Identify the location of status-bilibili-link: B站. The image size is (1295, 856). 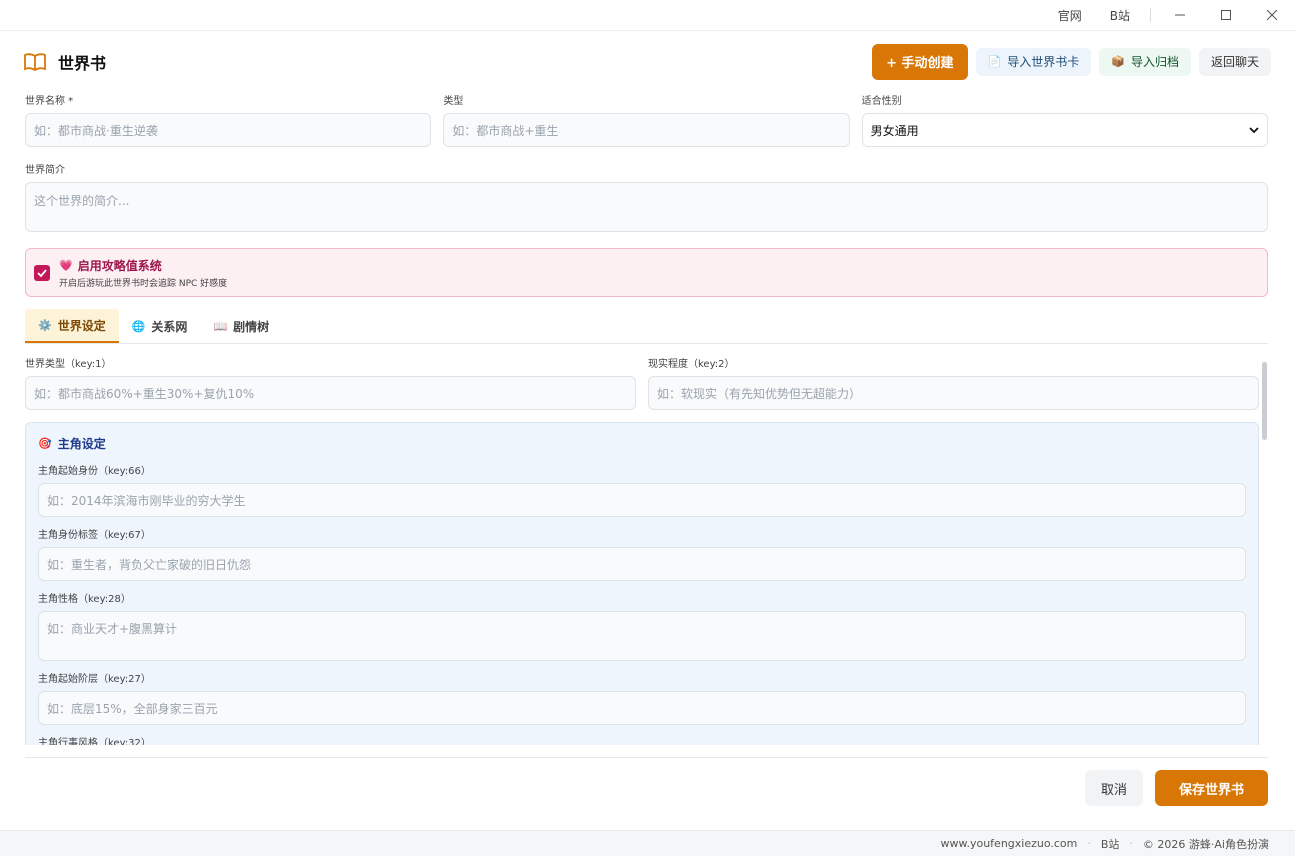
(1110, 844).